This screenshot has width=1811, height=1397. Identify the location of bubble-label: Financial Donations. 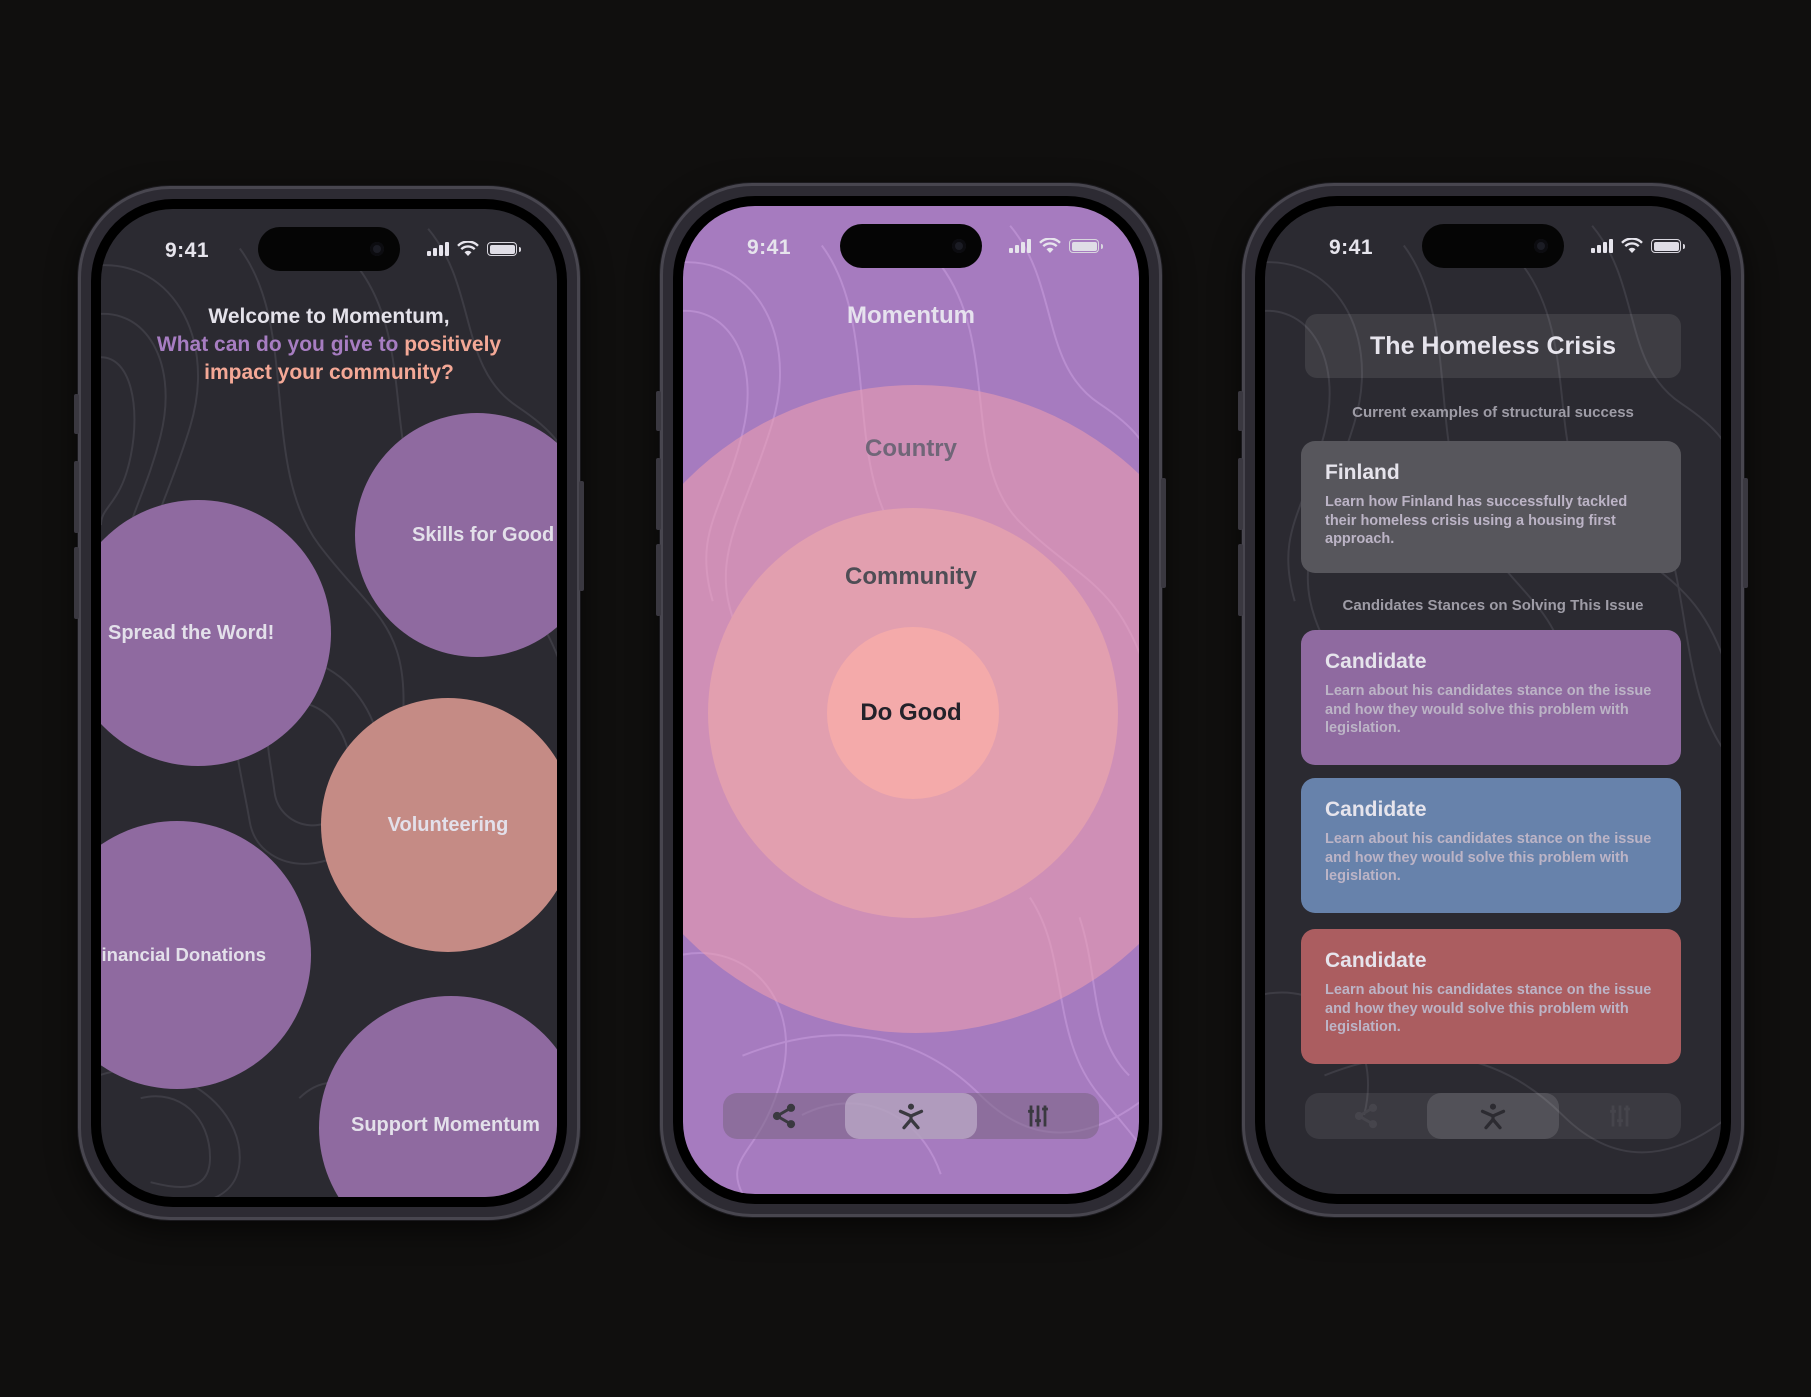
(183, 954).